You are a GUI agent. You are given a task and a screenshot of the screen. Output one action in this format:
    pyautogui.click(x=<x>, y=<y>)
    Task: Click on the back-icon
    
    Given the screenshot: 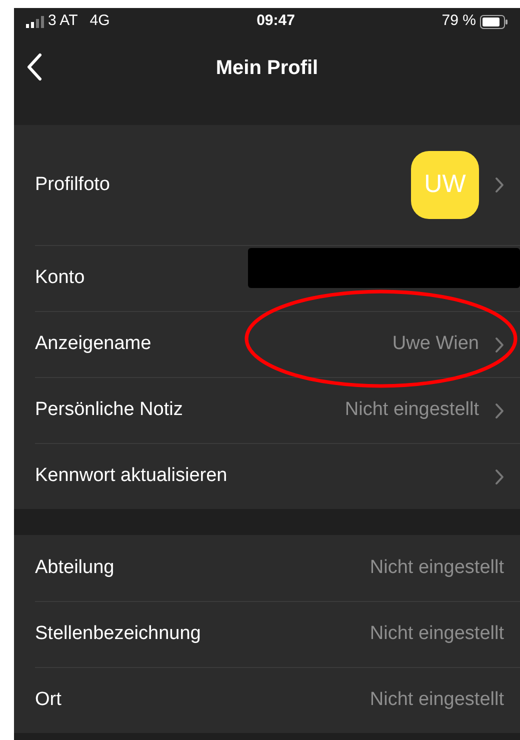 What is the action you would take?
    pyautogui.click(x=34, y=67)
    